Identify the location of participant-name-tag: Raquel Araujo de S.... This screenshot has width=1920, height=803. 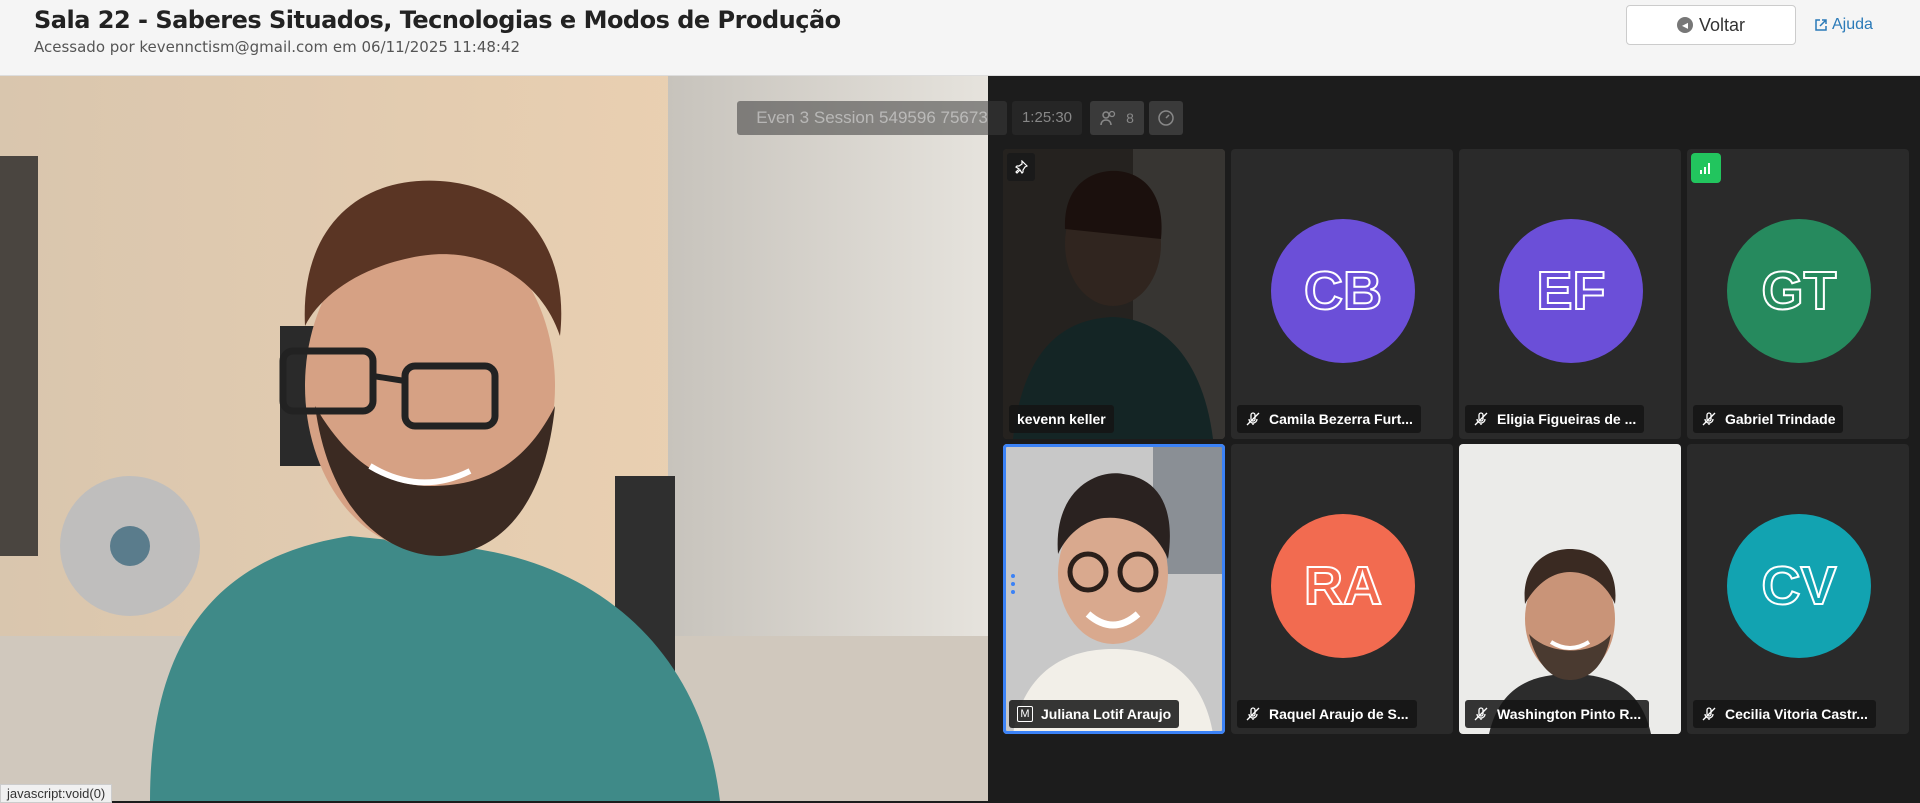
(1327, 714).